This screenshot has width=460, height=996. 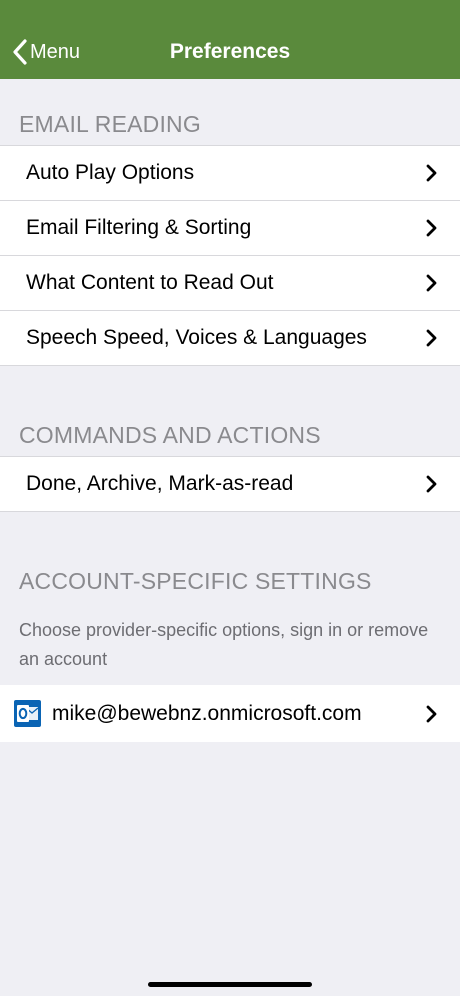 What do you see at coordinates (195, 581) in the screenshot?
I see `section-header-account-settings: ACCOUNT-SPECIFIC SETTINGS` at bounding box center [195, 581].